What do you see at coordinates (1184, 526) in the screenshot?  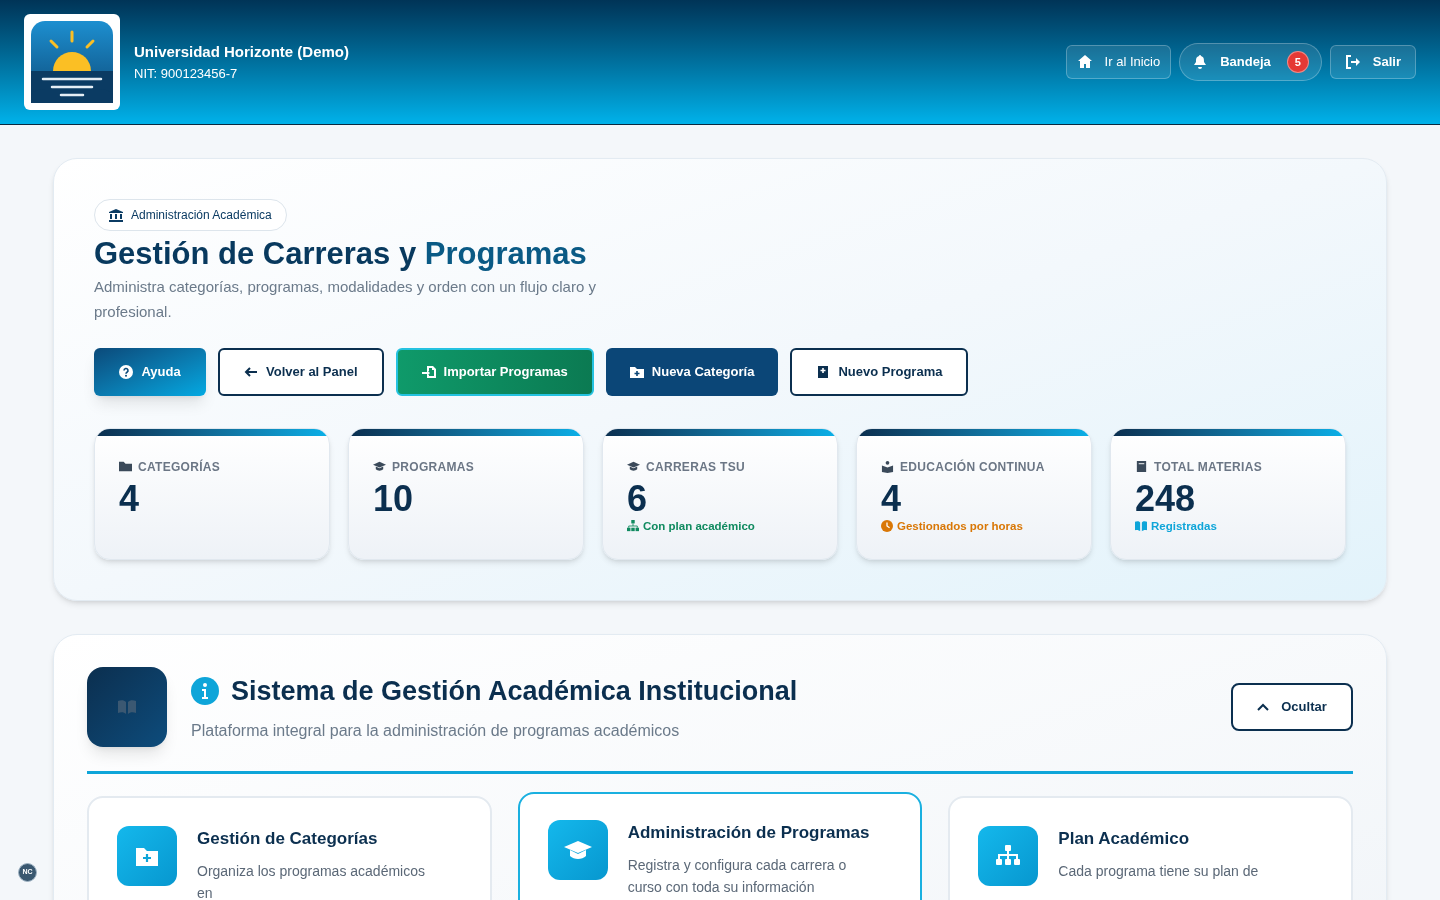 I see `stat-note: Registradas` at bounding box center [1184, 526].